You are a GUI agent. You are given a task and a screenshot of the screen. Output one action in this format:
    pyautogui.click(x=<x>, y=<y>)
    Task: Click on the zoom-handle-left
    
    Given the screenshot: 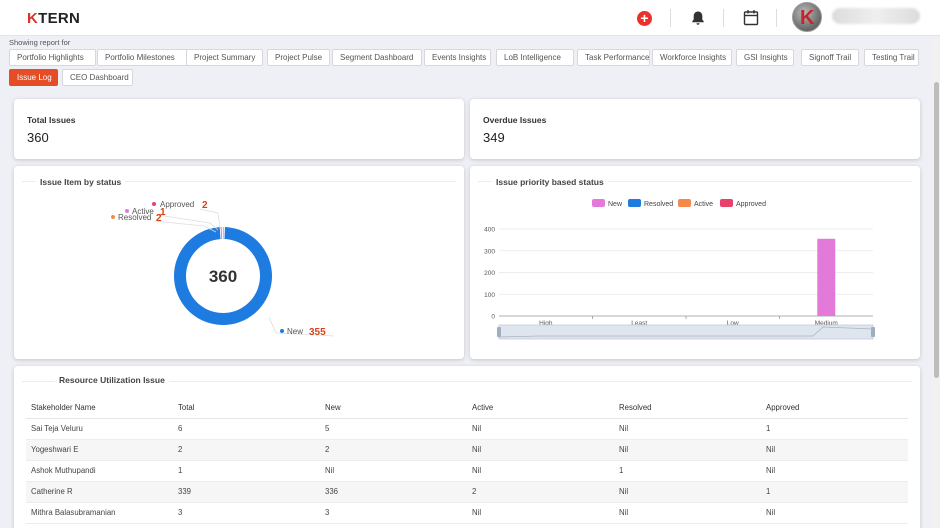 What is the action you would take?
    pyautogui.click(x=499, y=332)
    